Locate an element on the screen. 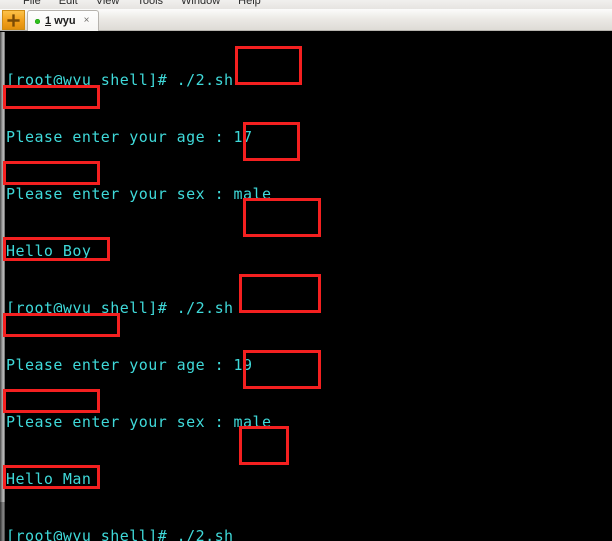 This screenshot has height=541, width=612. close-icon: × is located at coordinates (87, 21).